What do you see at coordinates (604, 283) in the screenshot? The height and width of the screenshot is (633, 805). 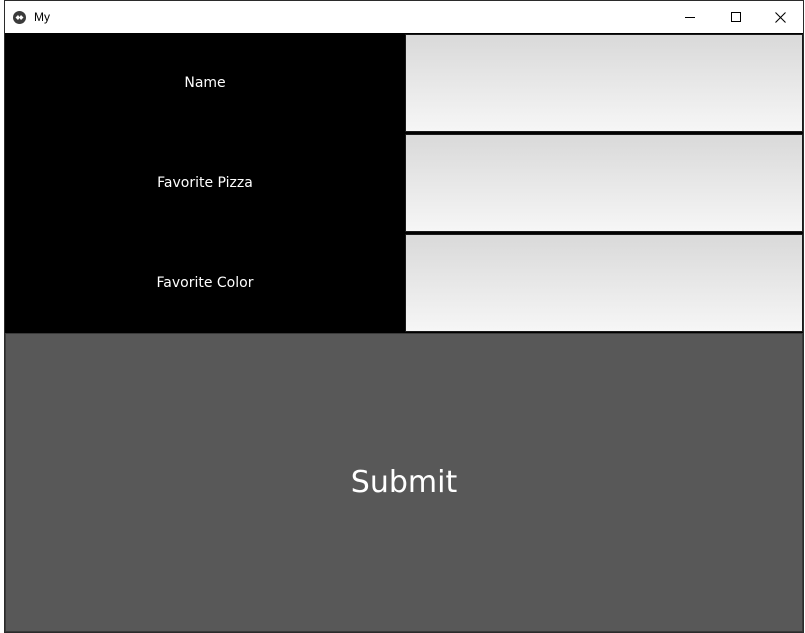 I see `favorite-color-input` at bounding box center [604, 283].